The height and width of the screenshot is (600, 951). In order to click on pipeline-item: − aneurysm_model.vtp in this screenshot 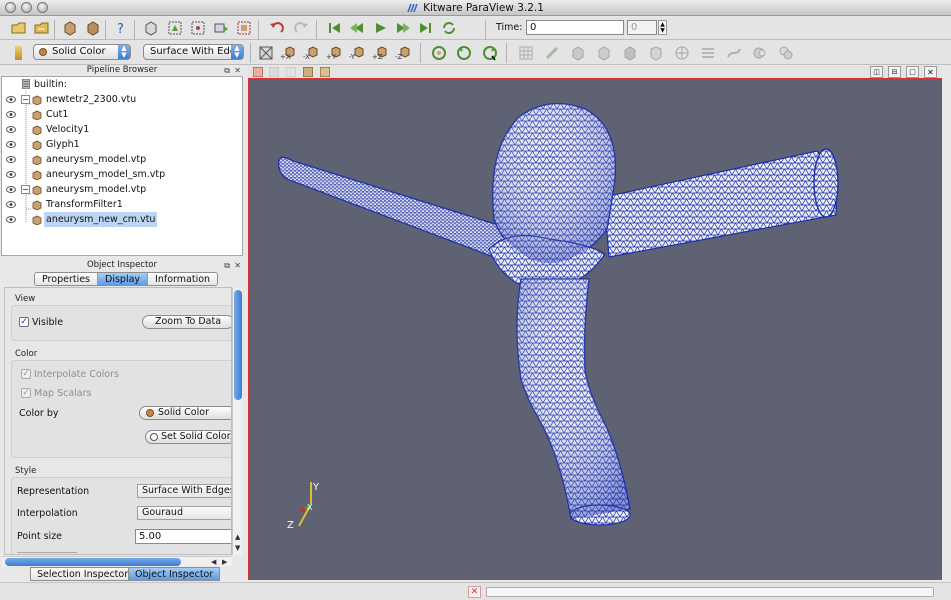, I will do `click(122, 189)`.